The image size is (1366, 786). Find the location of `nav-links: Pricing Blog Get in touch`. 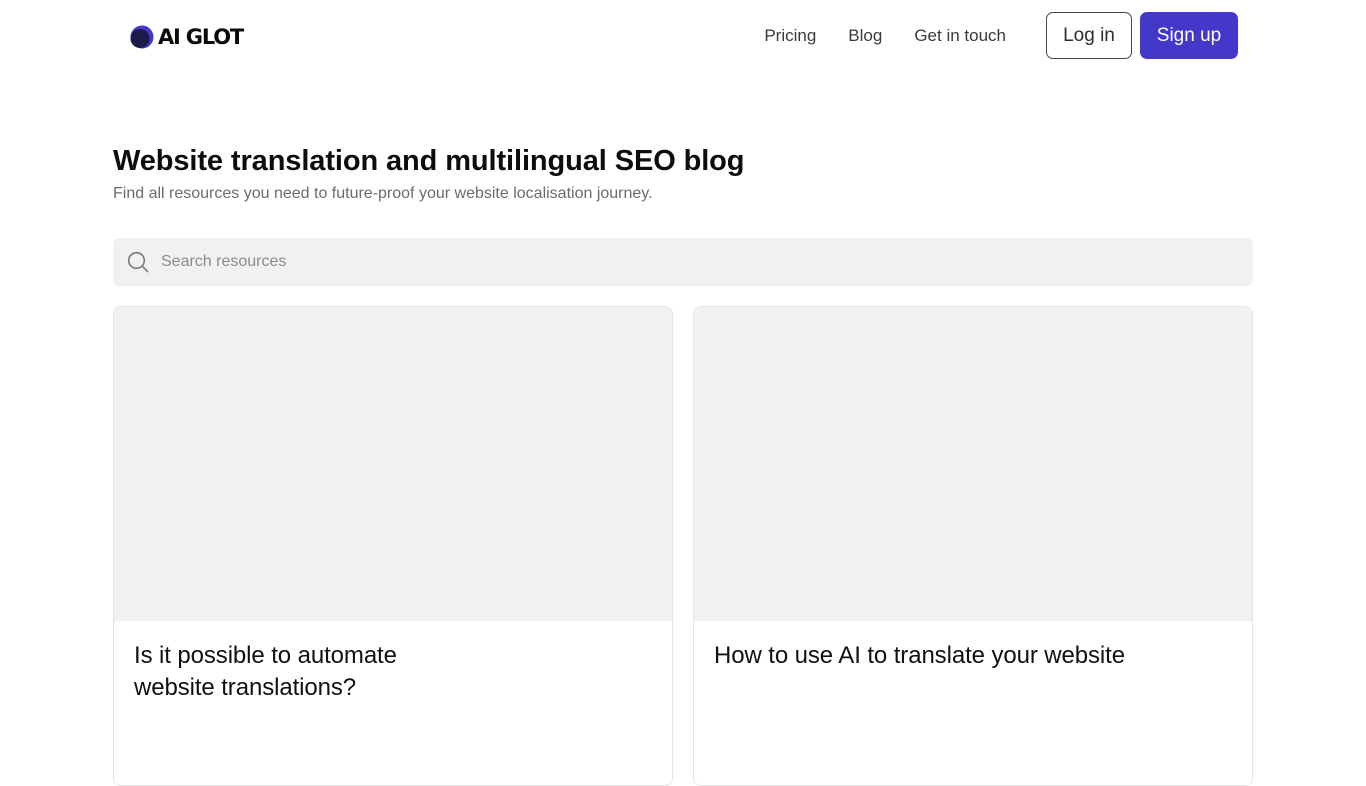

nav-links: Pricing Blog Get in touch is located at coordinates (885, 36).